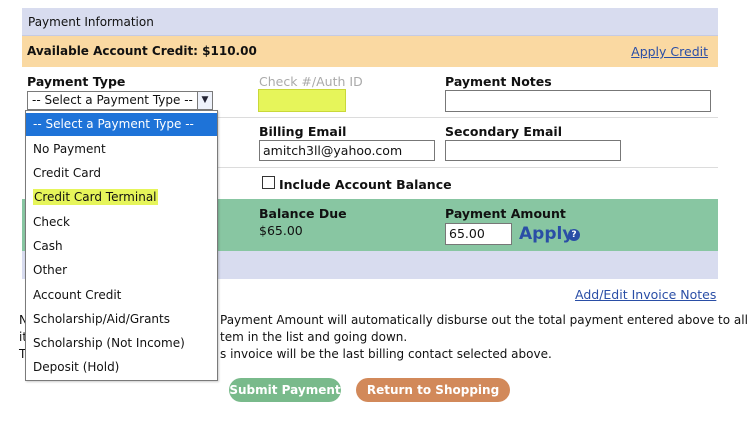  What do you see at coordinates (498, 81) in the screenshot?
I see `payment-notes-label: Payment Notes` at bounding box center [498, 81].